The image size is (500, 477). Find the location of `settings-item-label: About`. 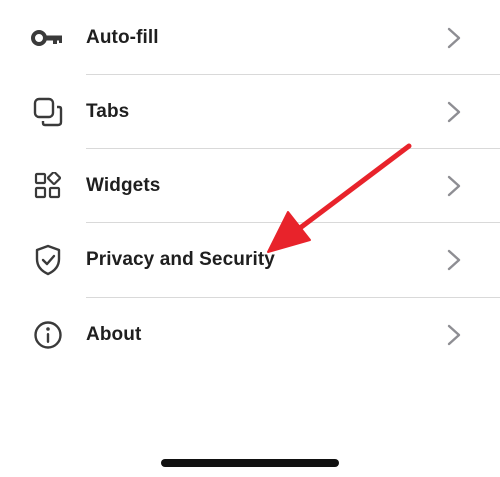

settings-item-label: About is located at coordinates (114, 334).